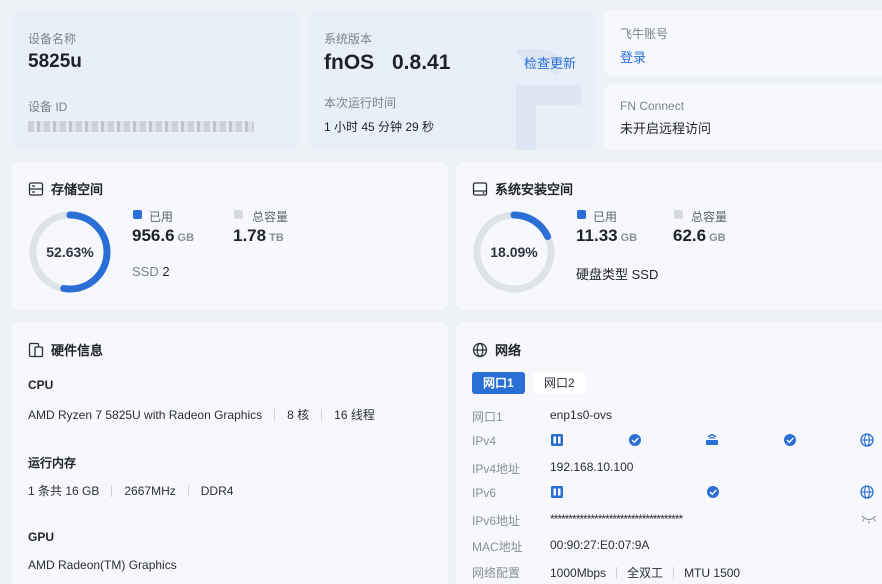 Image resolution: width=882 pixels, height=584 pixels. What do you see at coordinates (161, 217) in the screenshot?
I see `used-label: 已用` at bounding box center [161, 217].